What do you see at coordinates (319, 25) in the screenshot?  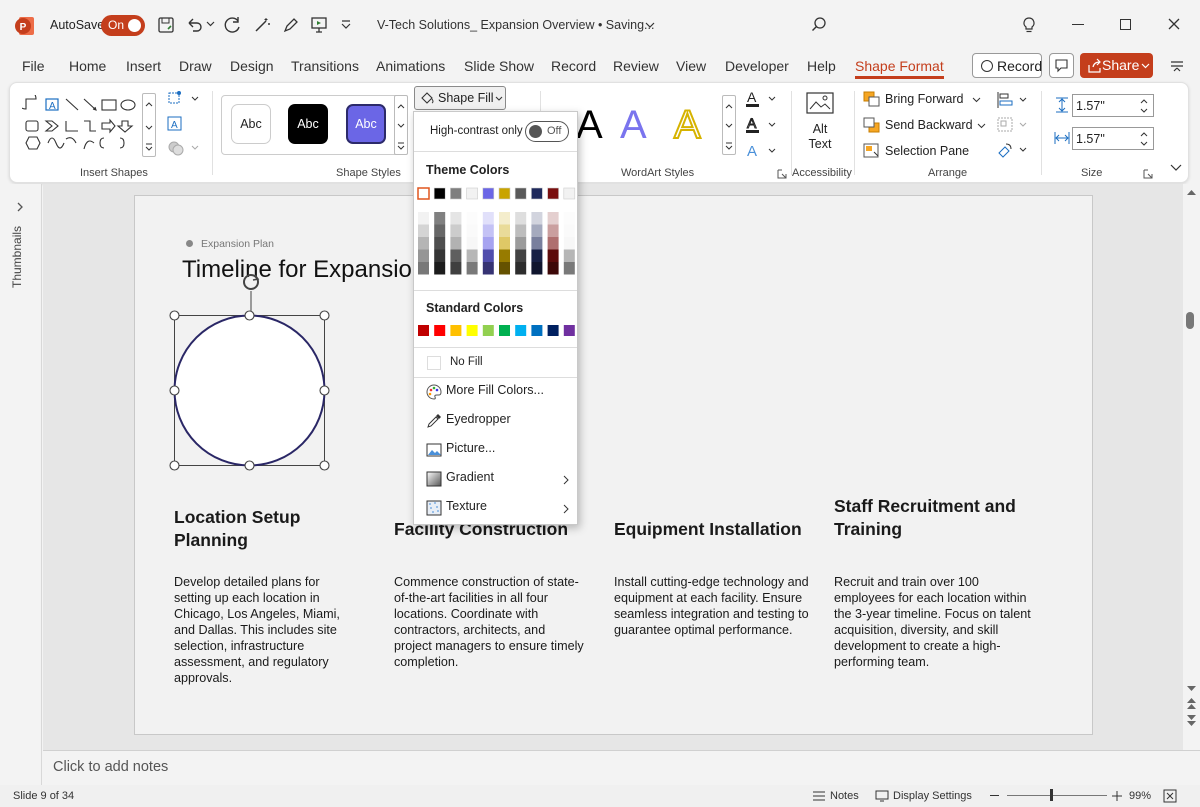 I see `present-icon` at bounding box center [319, 25].